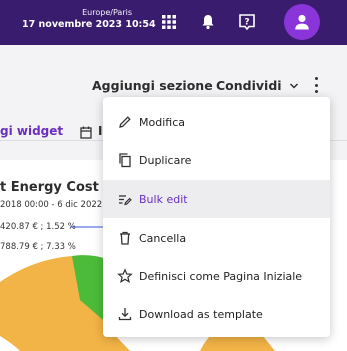 This screenshot has height=351, width=347. I want to click on bulk-edit-icon, so click(125, 200).